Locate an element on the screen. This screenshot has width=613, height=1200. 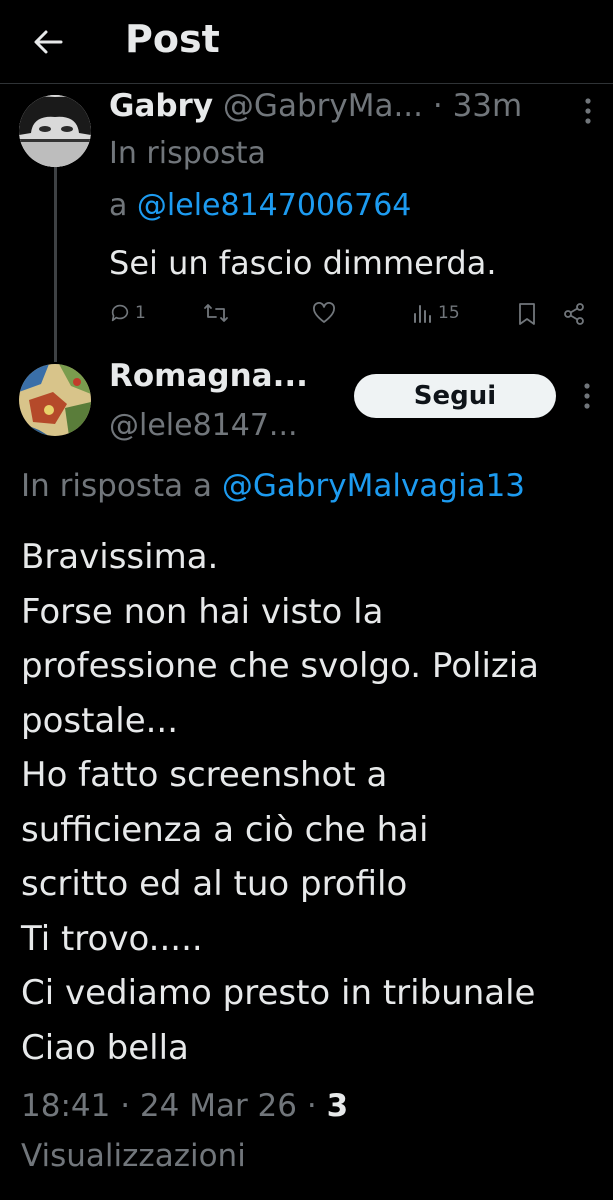
share-action is located at coordinates (574, 314).